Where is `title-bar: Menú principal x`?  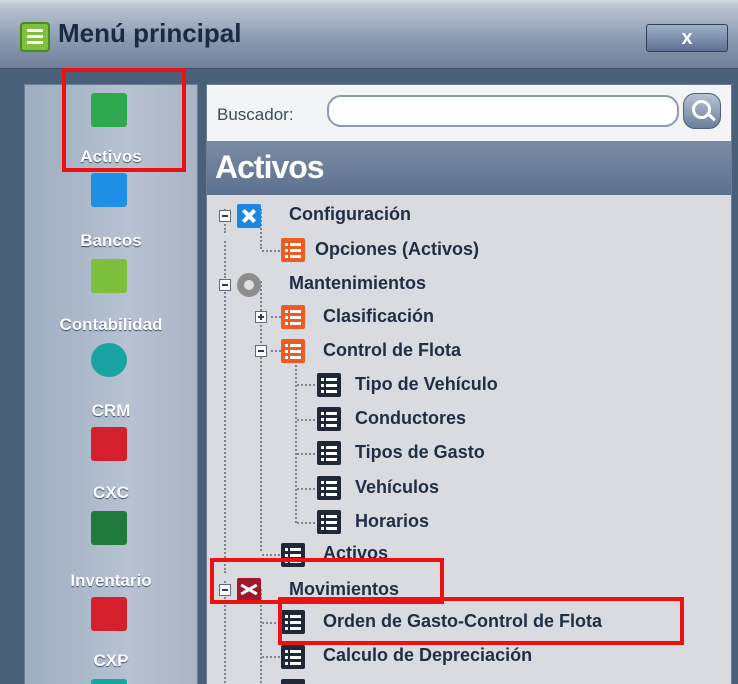
title-bar: Menú principal x is located at coordinates (369, 34).